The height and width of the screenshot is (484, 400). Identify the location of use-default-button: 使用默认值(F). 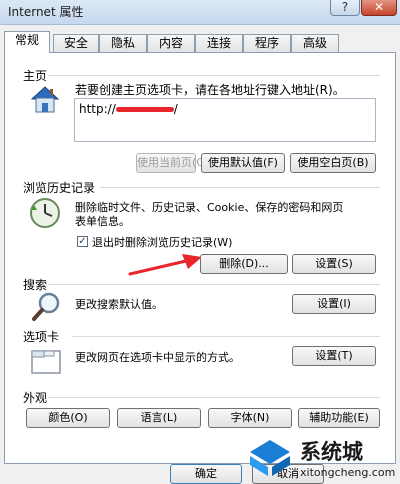
(243, 163).